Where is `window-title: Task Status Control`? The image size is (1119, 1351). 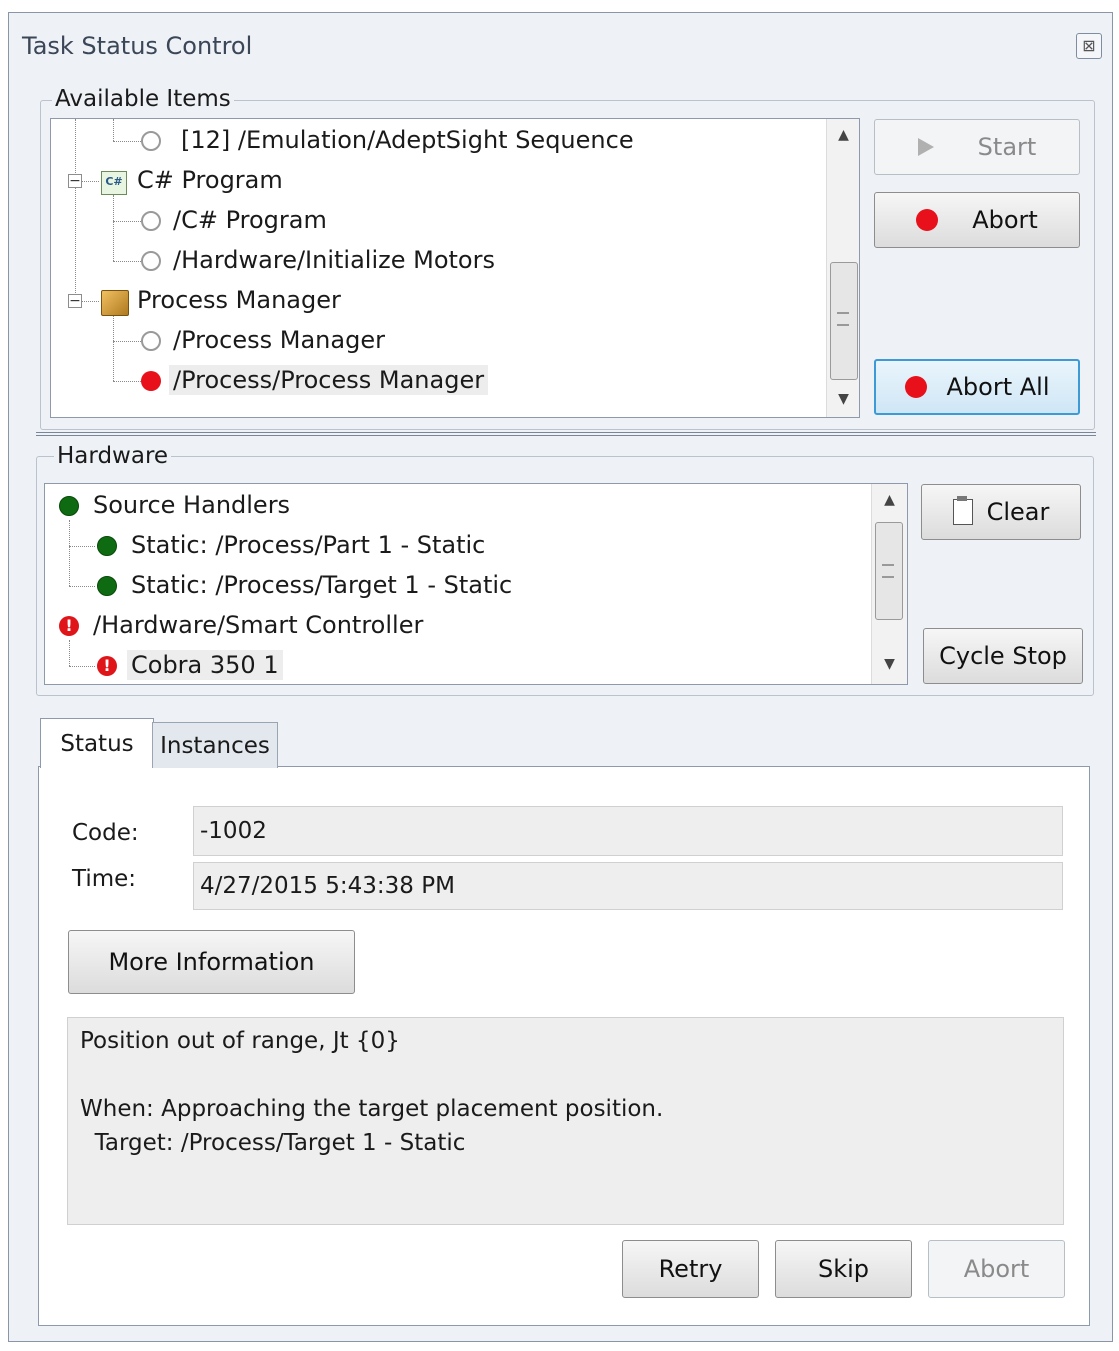 window-title: Task Status Control is located at coordinates (137, 46).